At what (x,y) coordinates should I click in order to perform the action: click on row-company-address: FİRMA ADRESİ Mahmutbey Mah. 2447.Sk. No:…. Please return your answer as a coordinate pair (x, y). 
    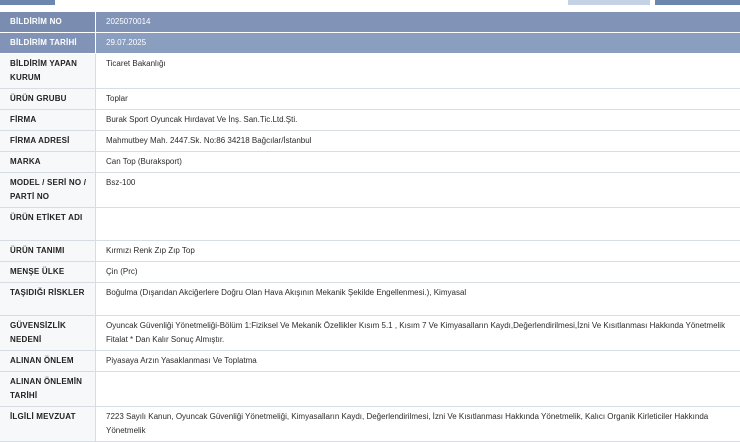
    Looking at the image, I should click on (370, 141).